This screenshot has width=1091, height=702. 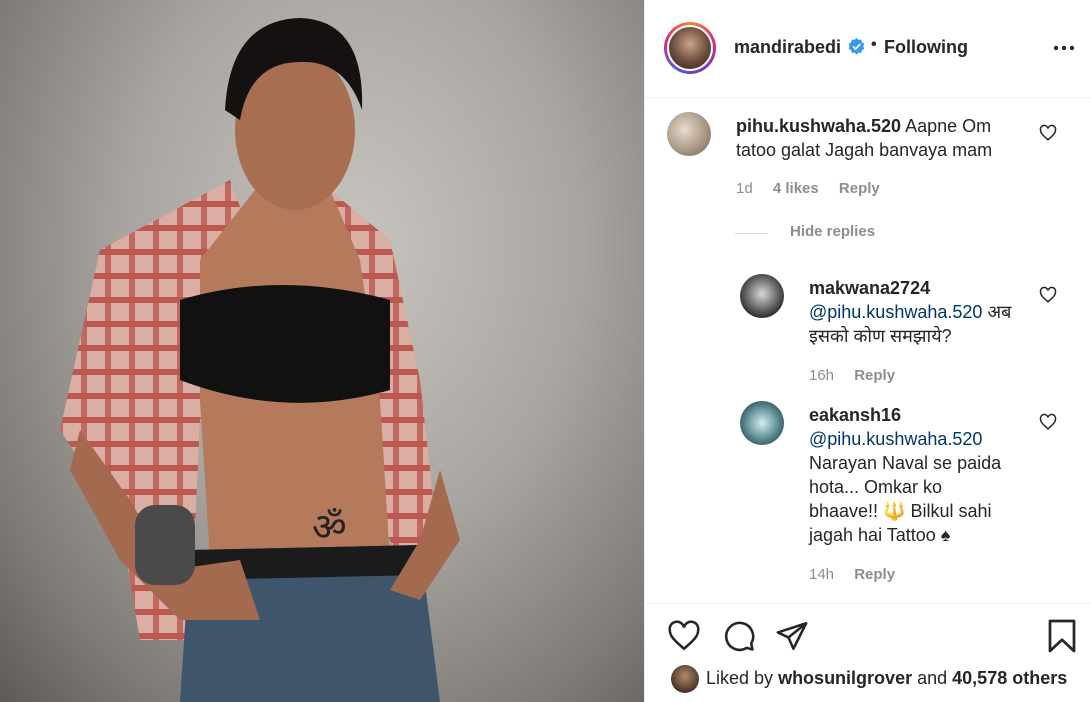 What do you see at coordinates (685, 679) in the screenshot?
I see `liked-by-avatar` at bounding box center [685, 679].